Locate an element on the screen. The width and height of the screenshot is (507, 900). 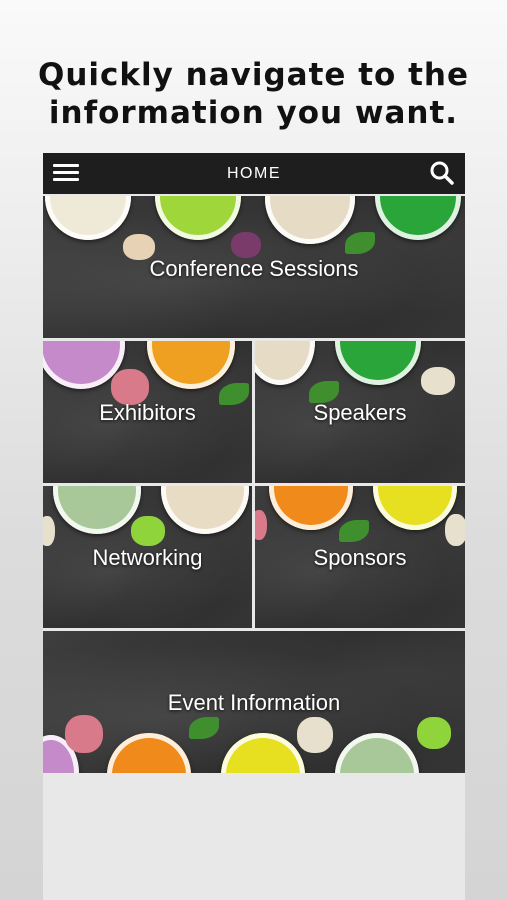
tile-label: Exhibitors is located at coordinates (147, 412).